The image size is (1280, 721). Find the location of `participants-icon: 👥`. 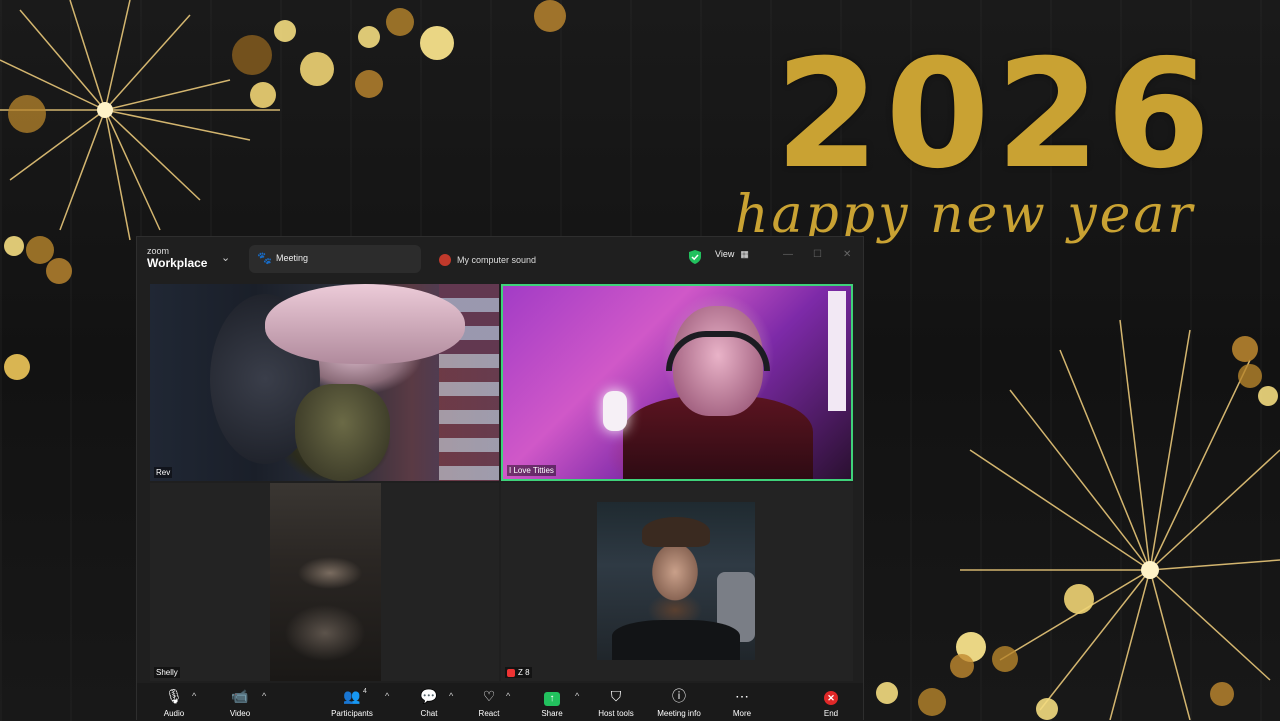

participants-icon: 👥 is located at coordinates (352, 696).